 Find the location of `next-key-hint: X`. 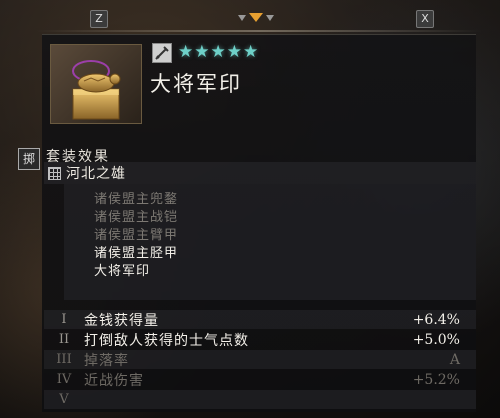

next-key-hint: X is located at coordinates (425, 19).